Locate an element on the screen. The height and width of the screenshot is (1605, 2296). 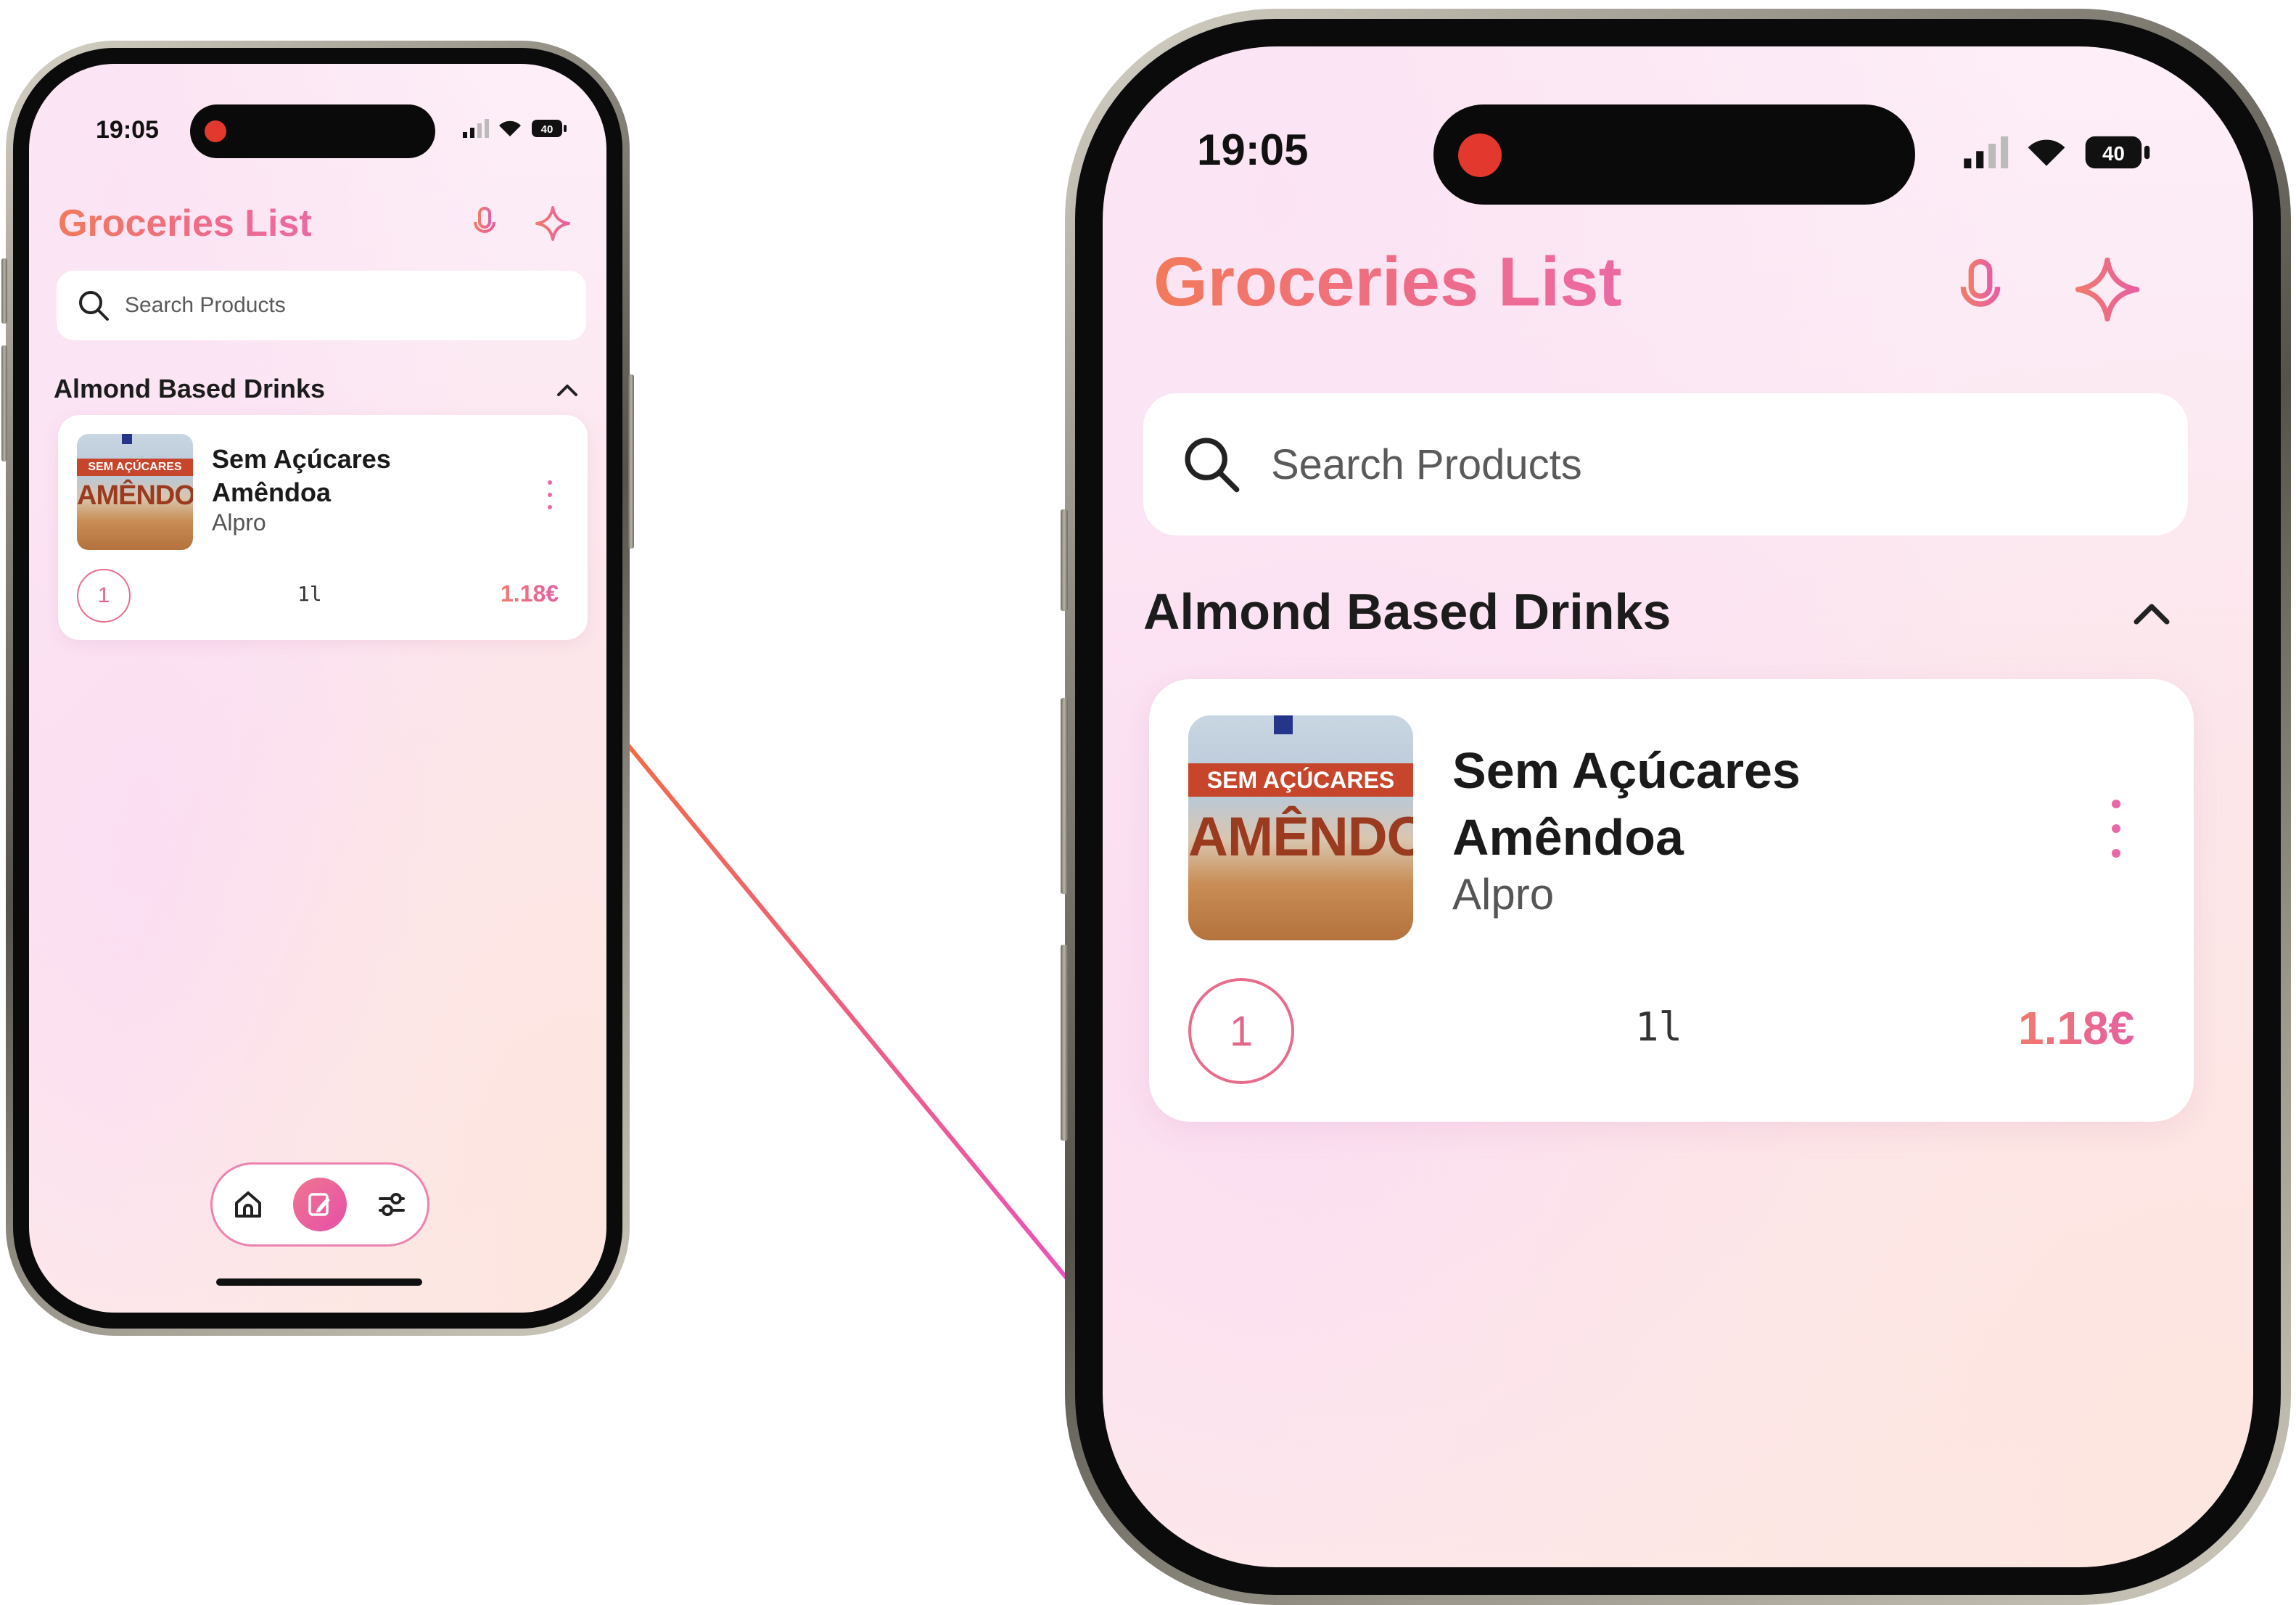
edit-list-icon is located at coordinates (319, 1204).